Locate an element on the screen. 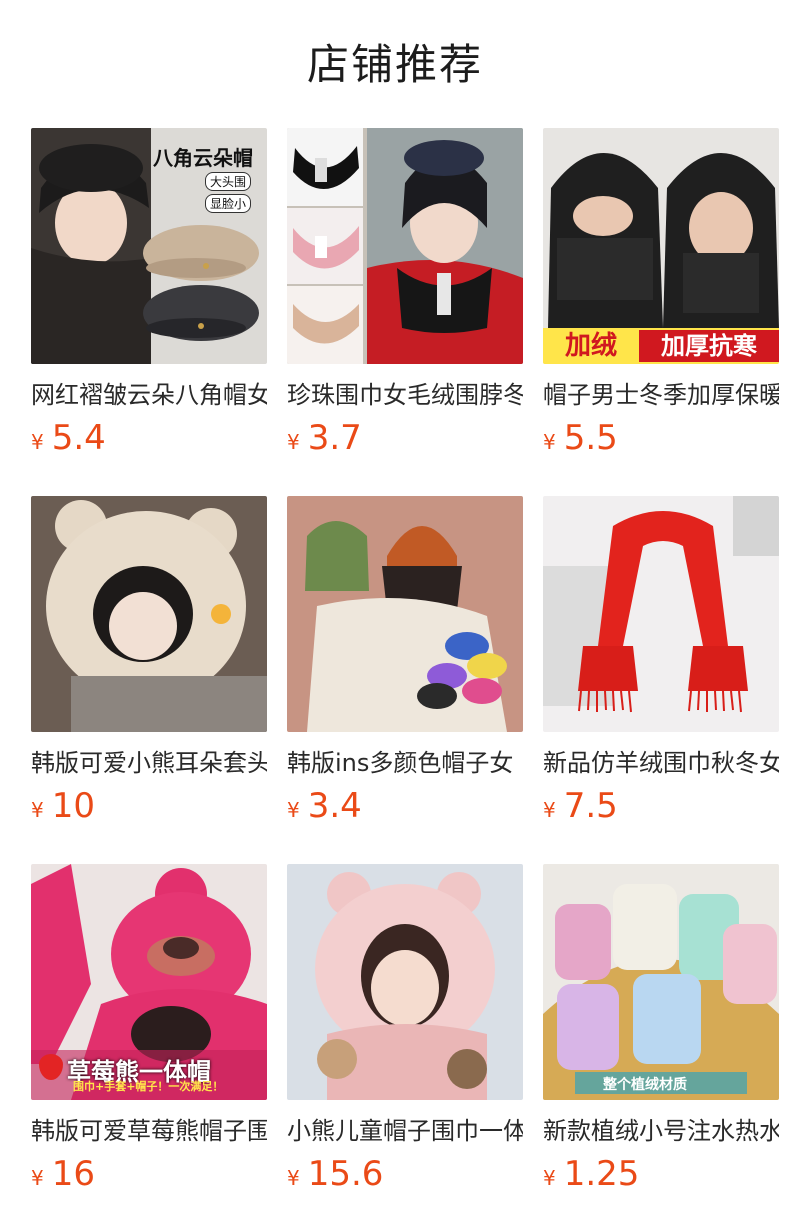 The image size is (790, 1232). price-value: 1.25 is located at coordinates (601, 1174).